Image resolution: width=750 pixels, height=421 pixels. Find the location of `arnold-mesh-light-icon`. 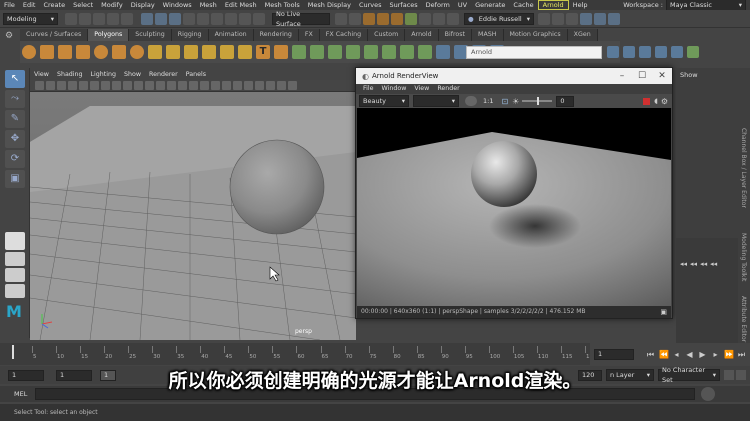

arnold-mesh-light-icon is located at coordinates (661, 52).